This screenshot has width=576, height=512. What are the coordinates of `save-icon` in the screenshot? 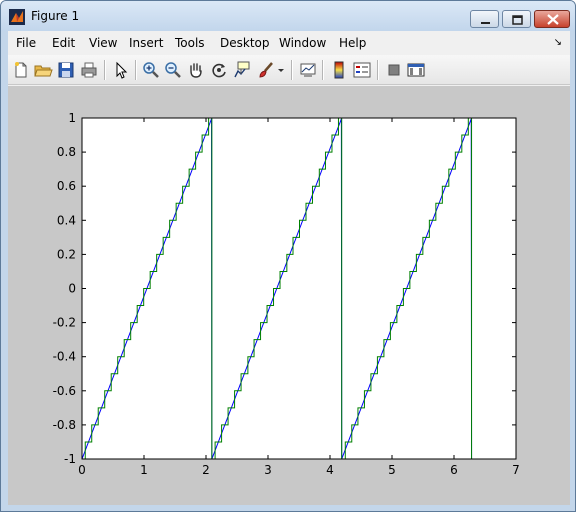 It's located at (66, 70).